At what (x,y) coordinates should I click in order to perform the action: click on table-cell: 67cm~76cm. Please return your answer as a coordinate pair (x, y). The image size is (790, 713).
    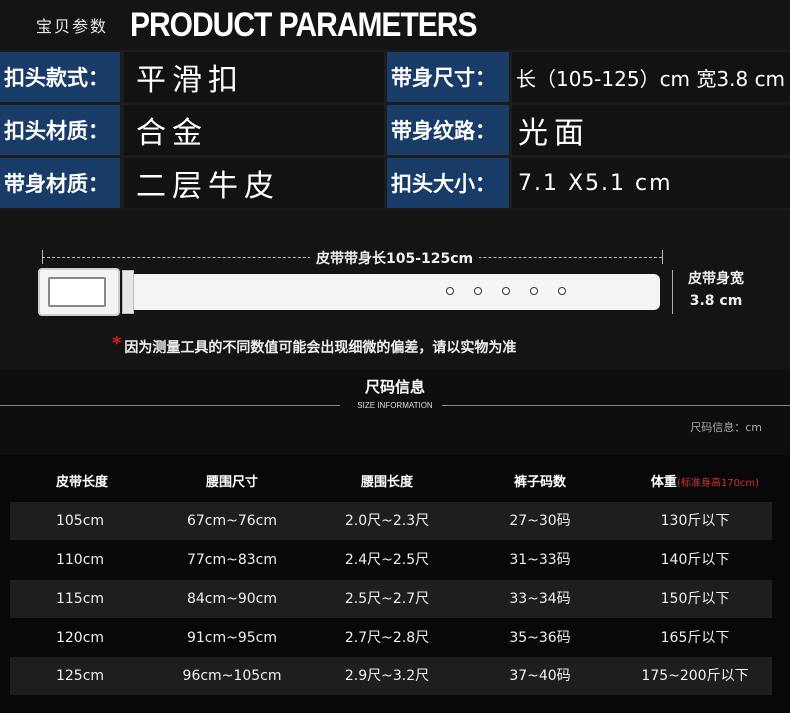
    Looking at the image, I should click on (232, 521).